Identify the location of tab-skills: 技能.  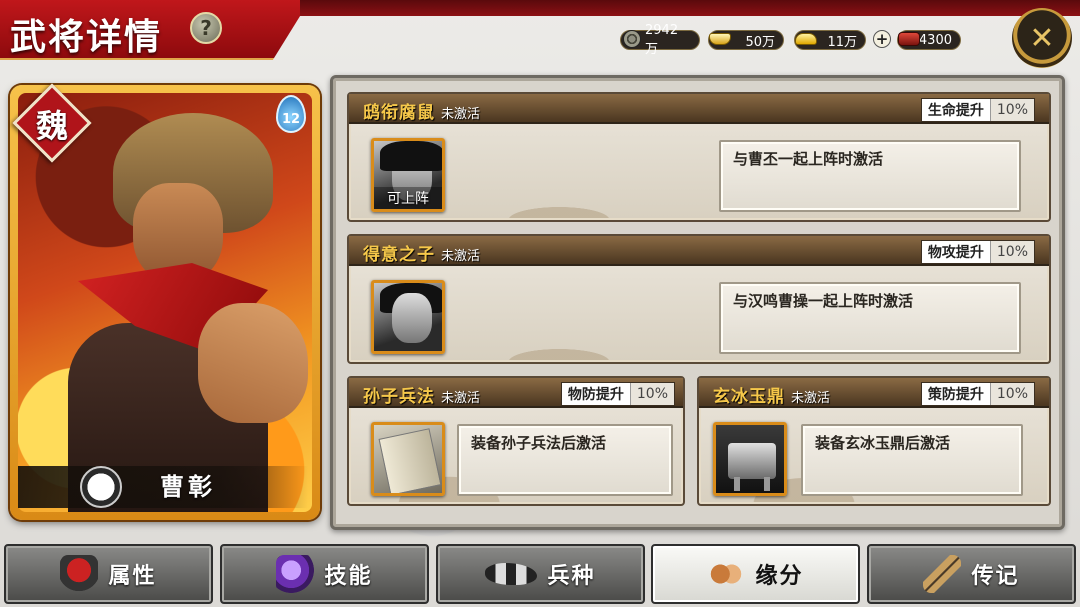
(324, 574).